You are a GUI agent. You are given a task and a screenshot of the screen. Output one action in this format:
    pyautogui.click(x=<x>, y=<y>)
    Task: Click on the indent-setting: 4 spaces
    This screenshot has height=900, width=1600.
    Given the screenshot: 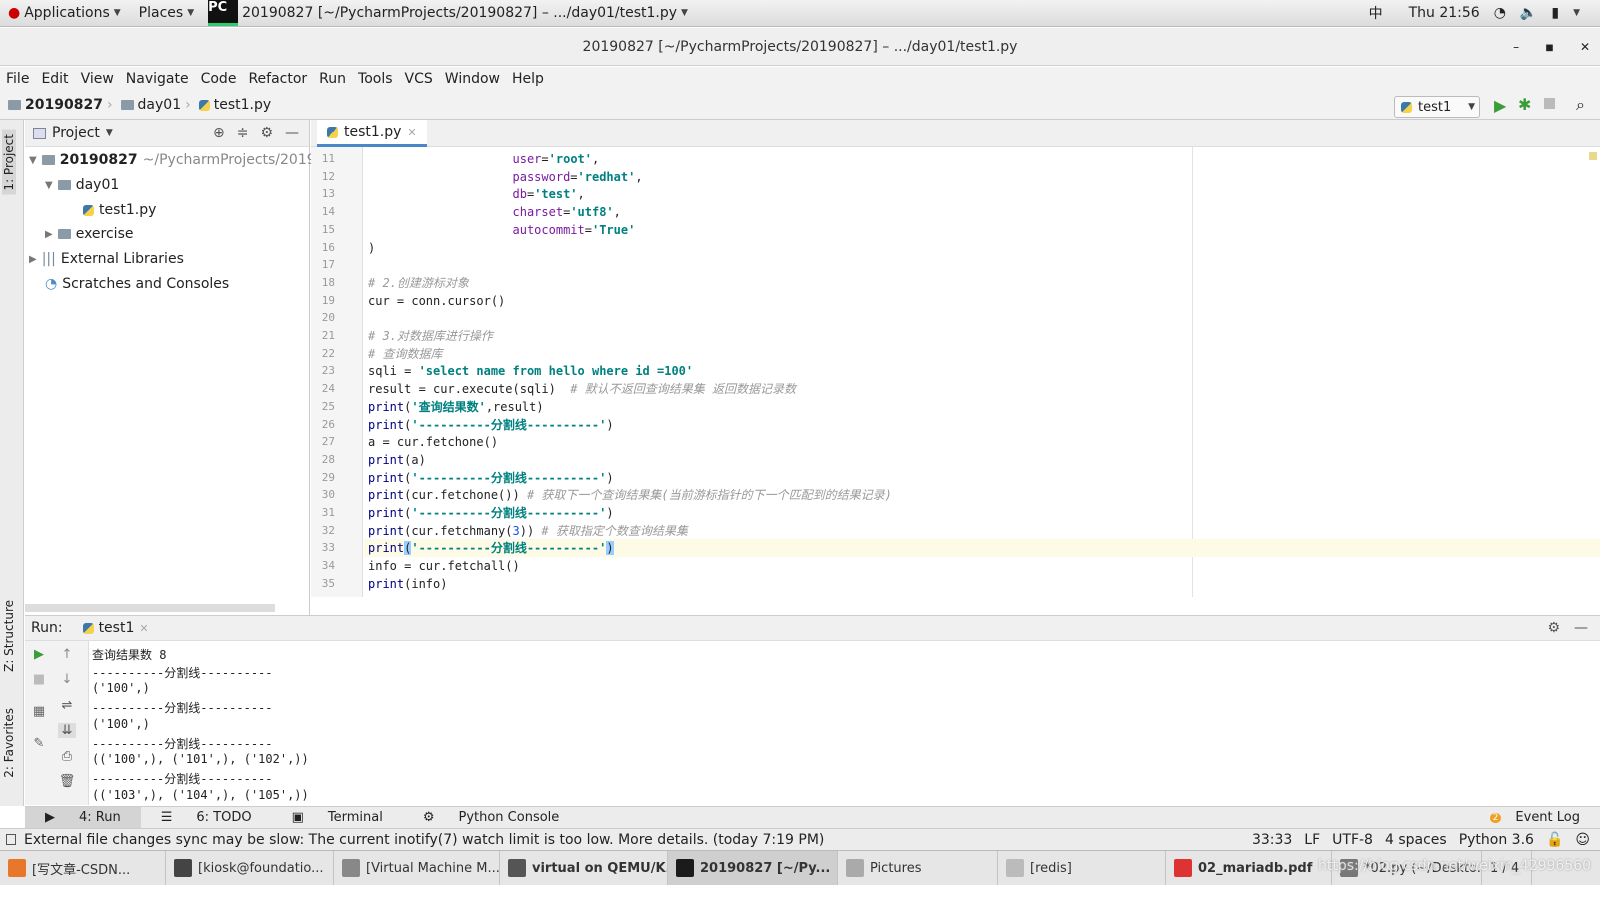 What is the action you would take?
    pyautogui.click(x=1416, y=840)
    